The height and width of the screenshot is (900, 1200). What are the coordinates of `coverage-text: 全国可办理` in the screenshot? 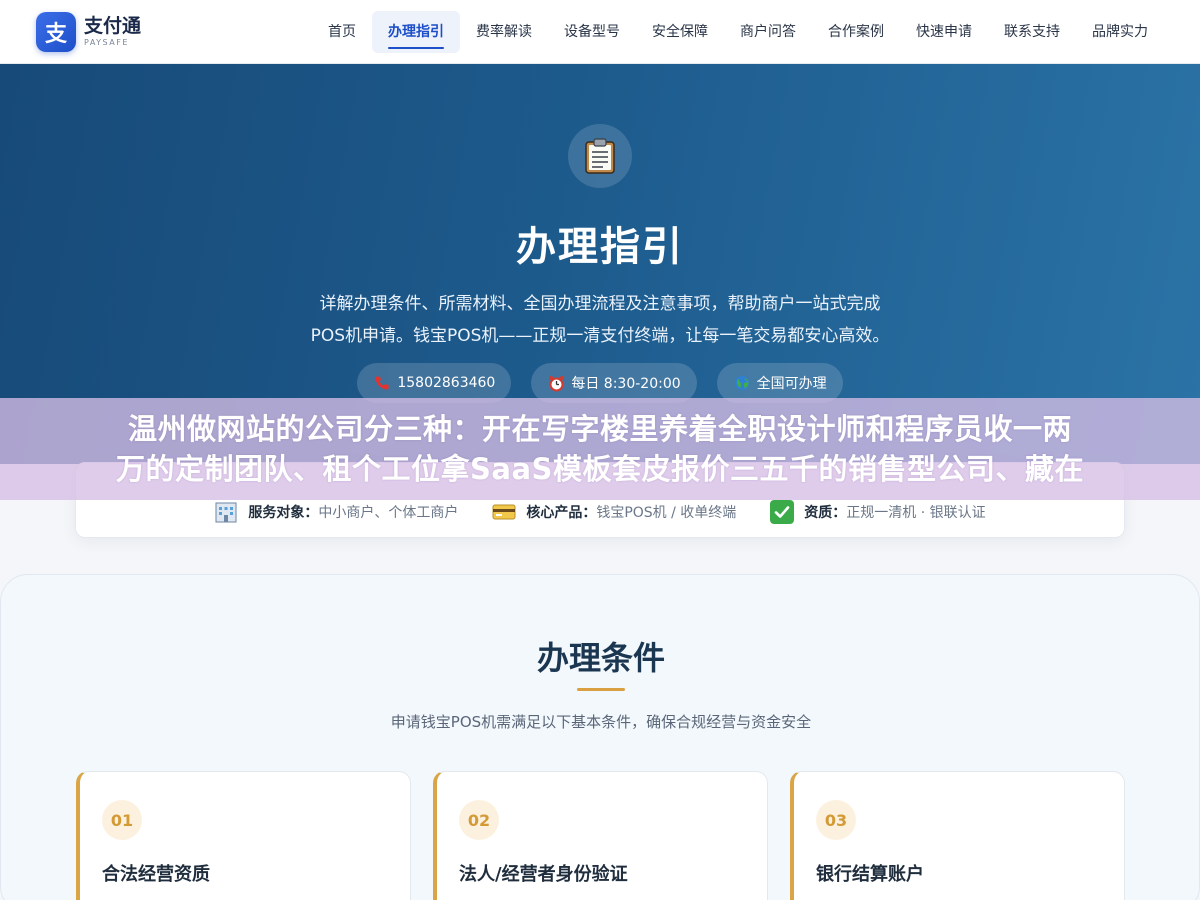 It's located at (791, 384).